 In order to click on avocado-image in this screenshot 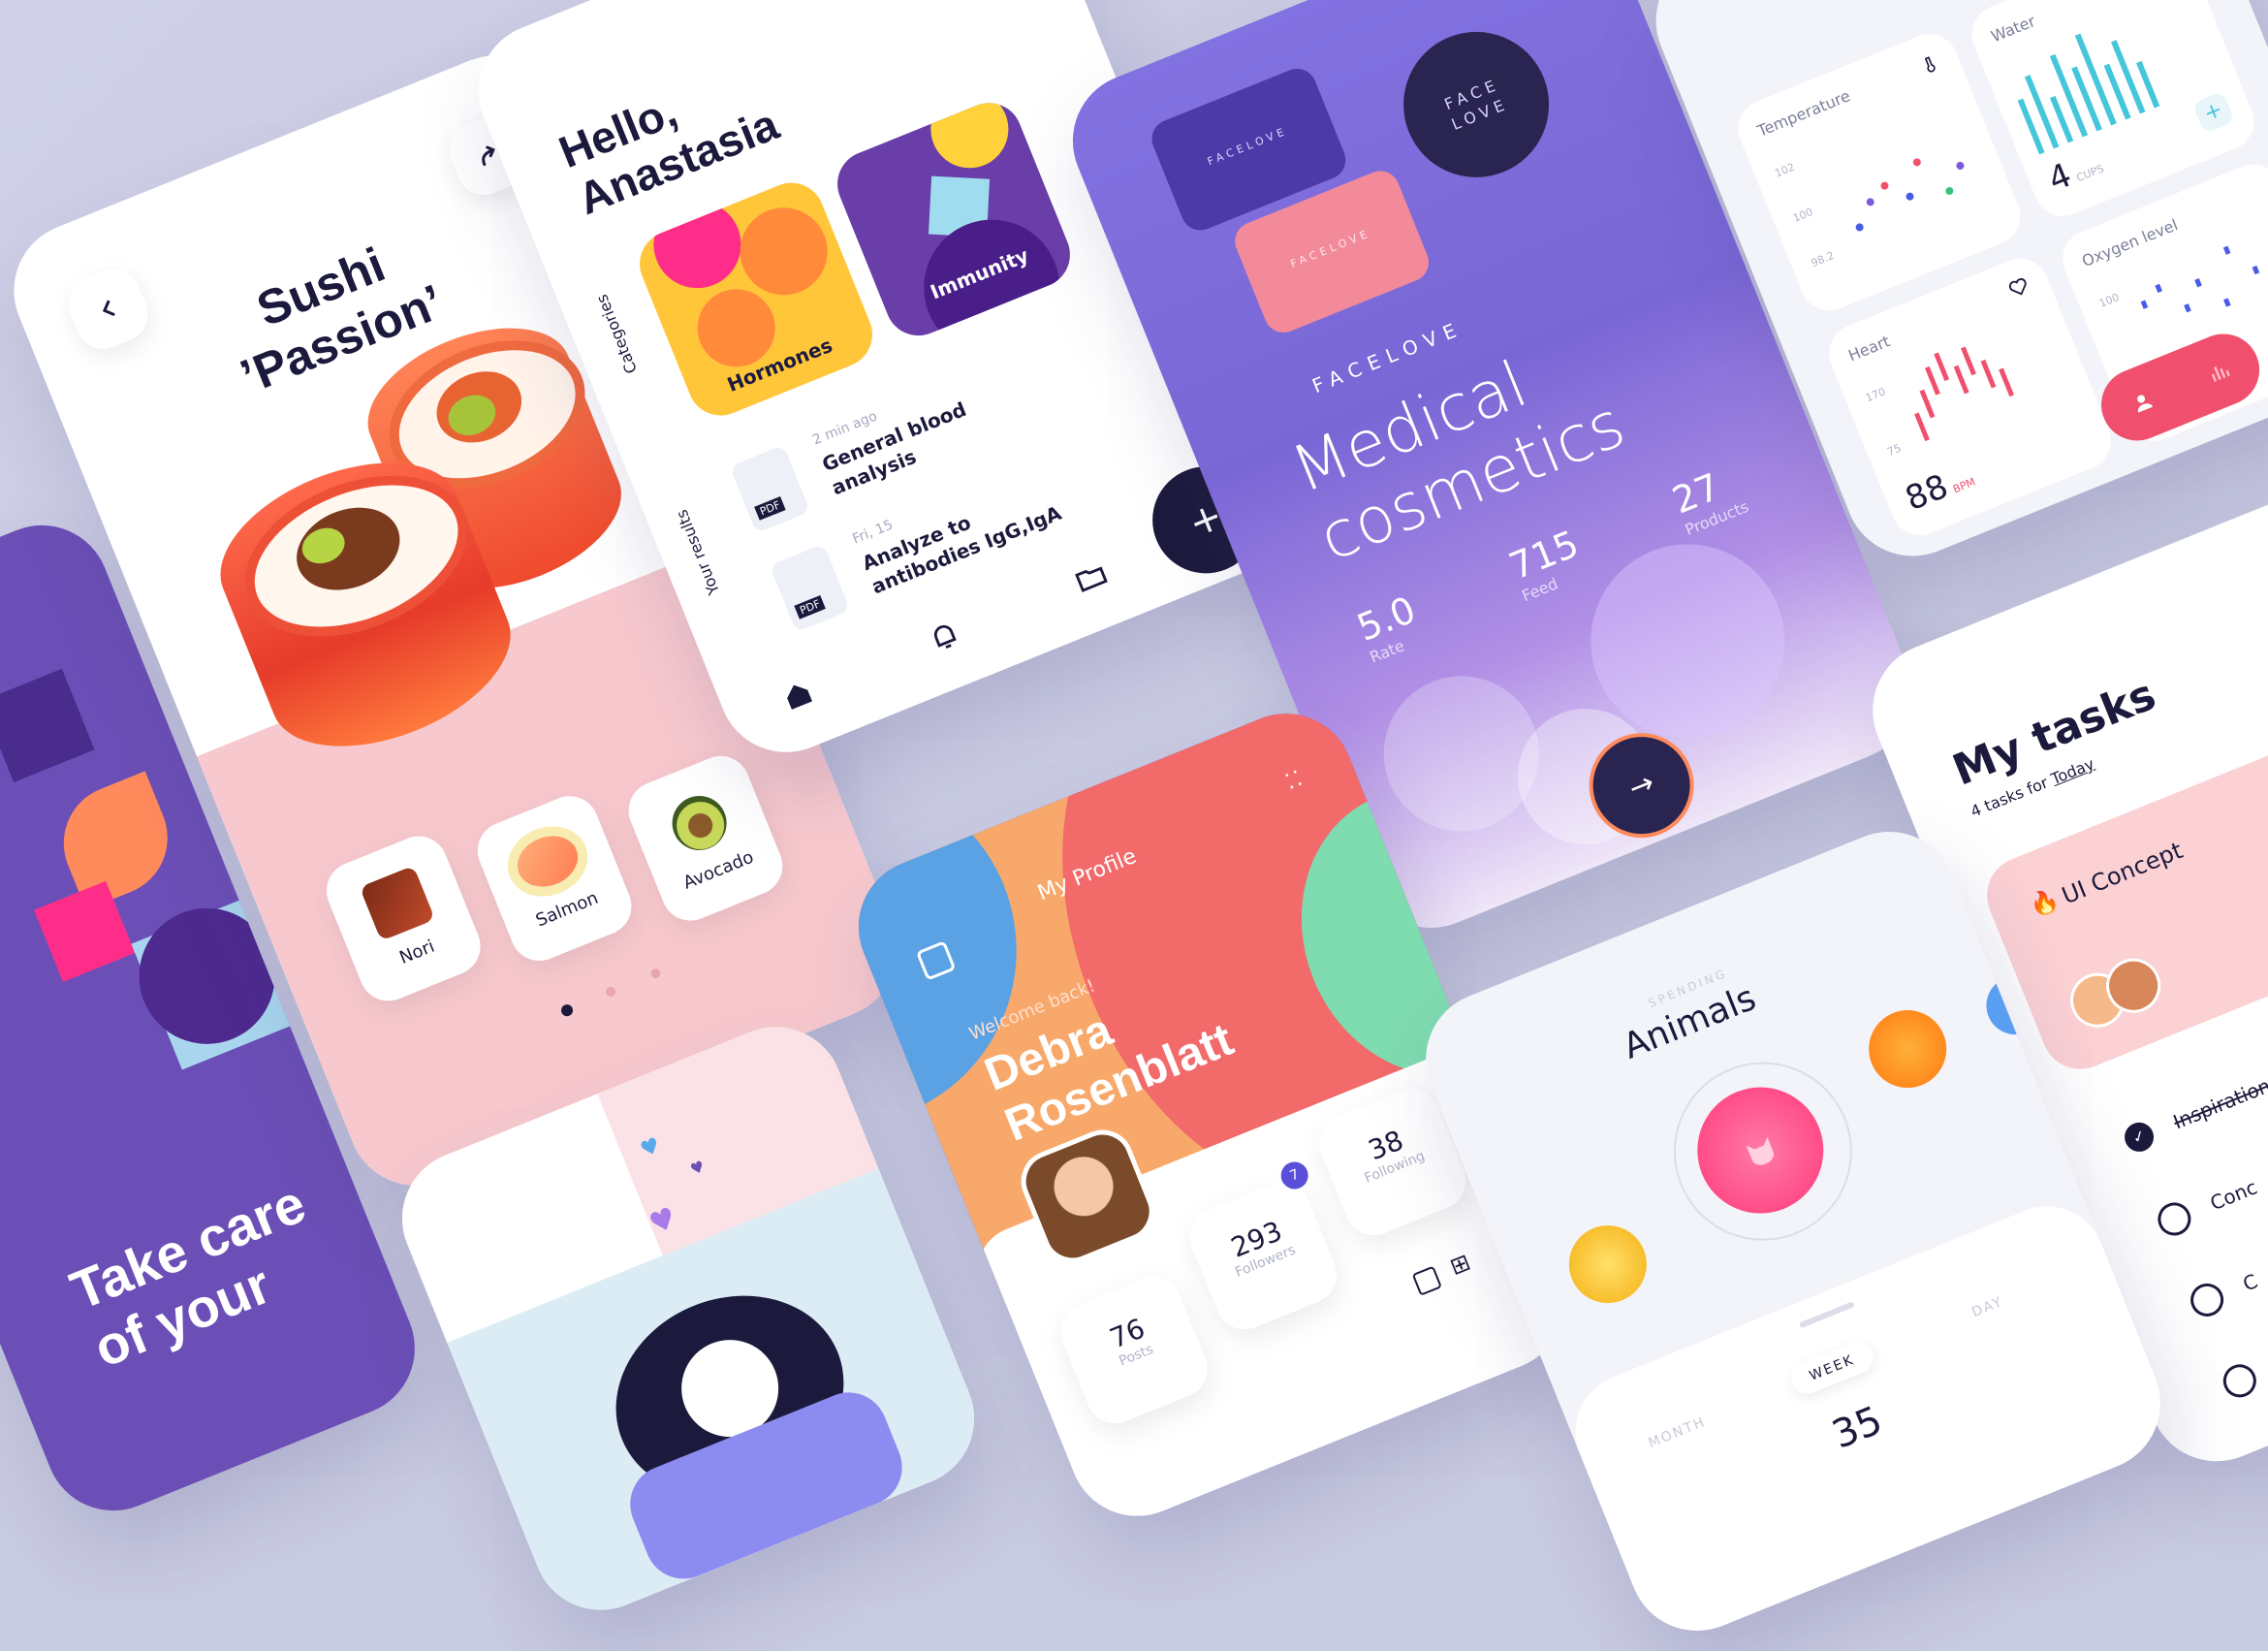, I will do `click(699, 822)`.